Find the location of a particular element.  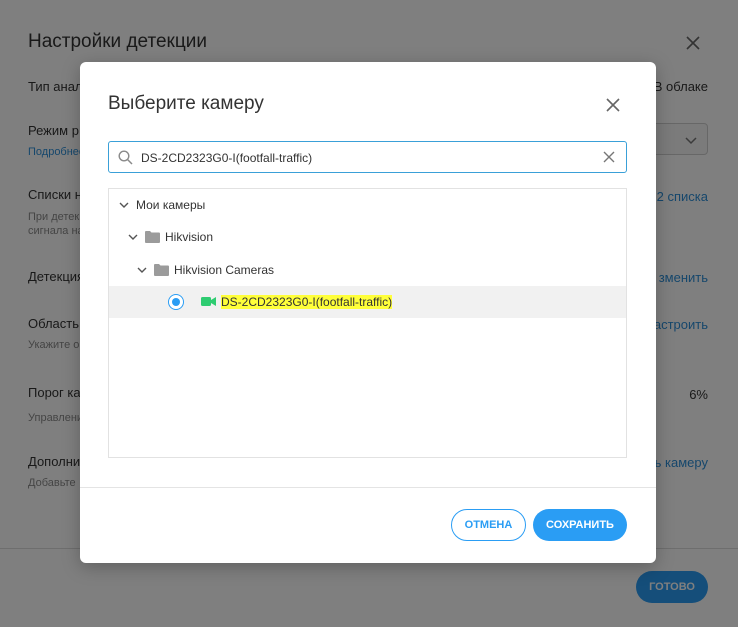

tree-node-hikvision: Hikvision is located at coordinates (367, 237).